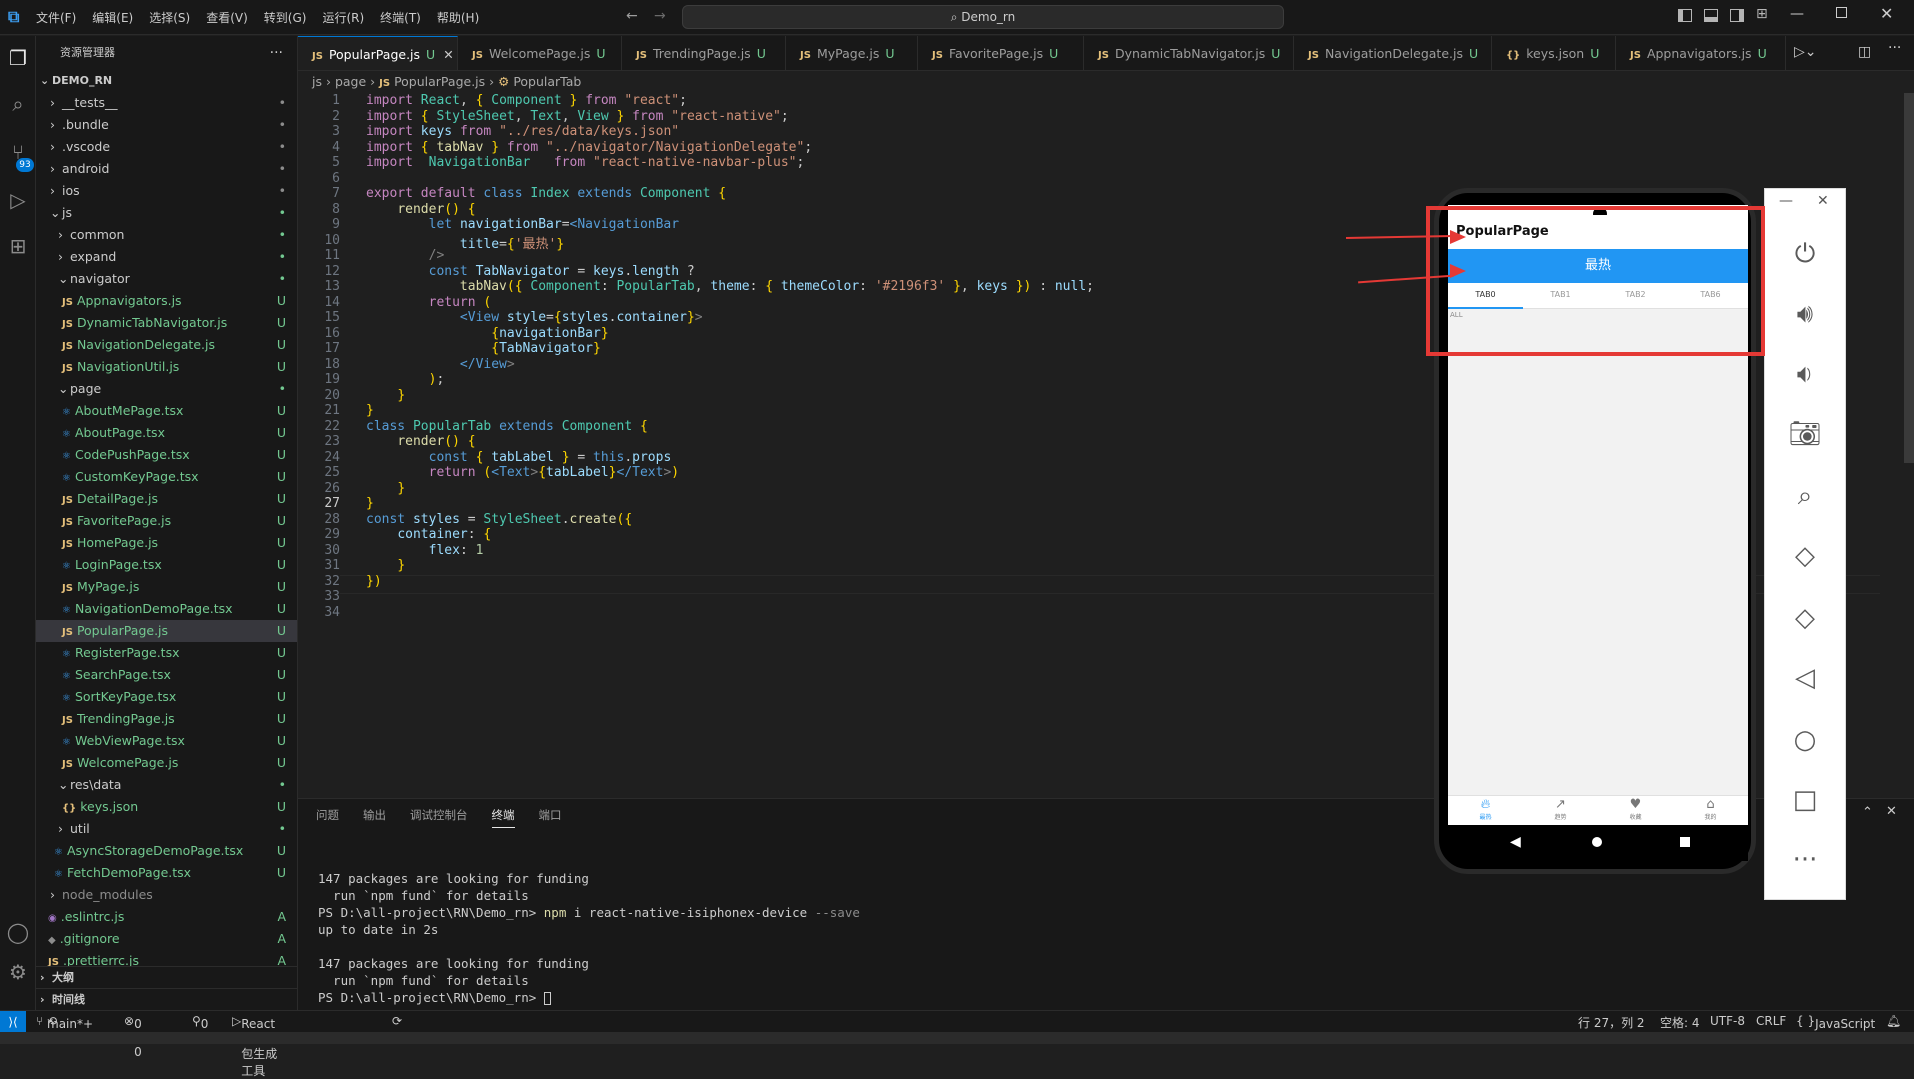  I want to click on bottom-tab-favorite: ♥ 收藏, so click(1635, 810).